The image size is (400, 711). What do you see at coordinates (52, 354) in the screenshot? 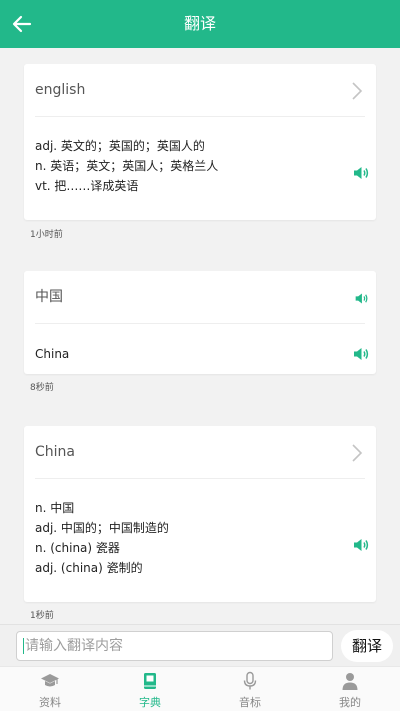
I see `meaning-line: China` at bounding box center [52, 354].